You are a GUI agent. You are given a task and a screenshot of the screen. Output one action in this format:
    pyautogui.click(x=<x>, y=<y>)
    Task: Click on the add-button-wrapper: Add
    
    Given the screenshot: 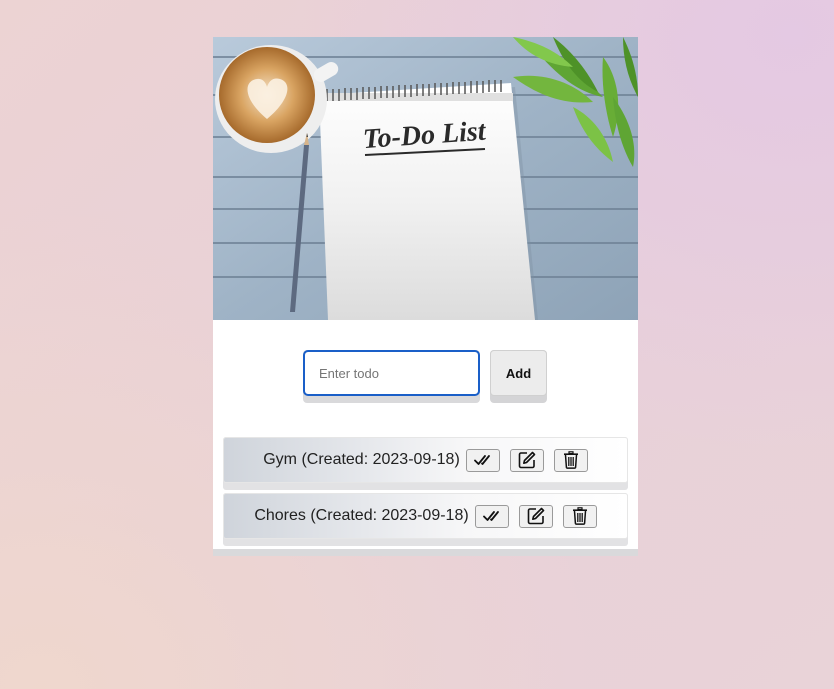 What is the action you would take?
    pyautogui.click(x=518, y=376)
    